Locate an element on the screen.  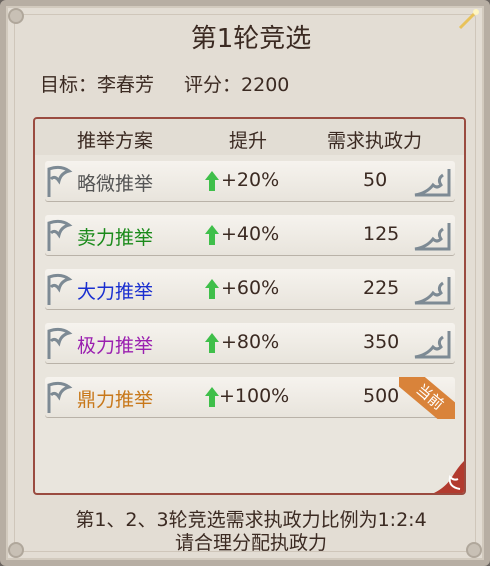
header-boost: 提升 is located at coordinates (248, 141).